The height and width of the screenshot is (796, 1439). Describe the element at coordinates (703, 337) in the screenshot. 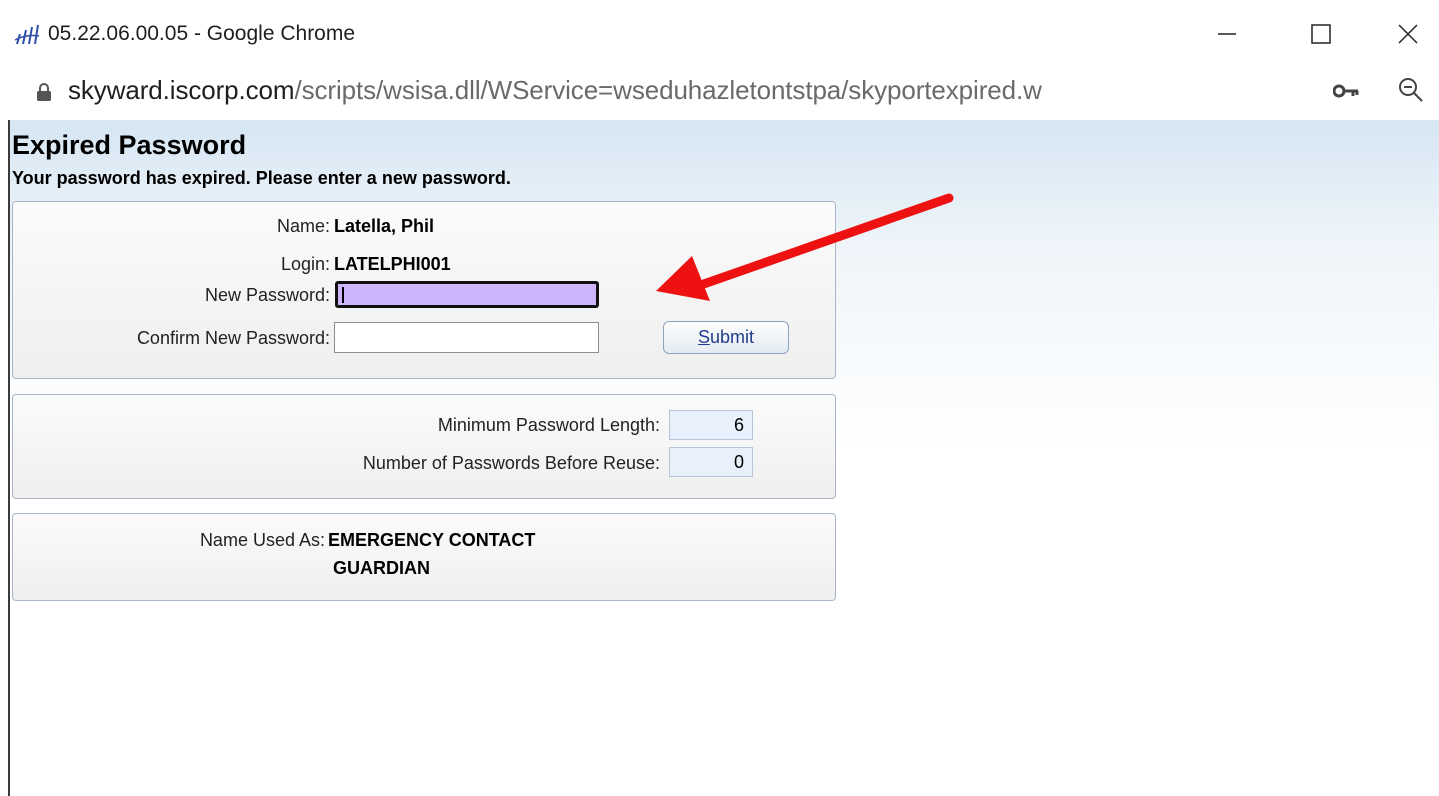

I see `submit-accesskey: S` at that location.